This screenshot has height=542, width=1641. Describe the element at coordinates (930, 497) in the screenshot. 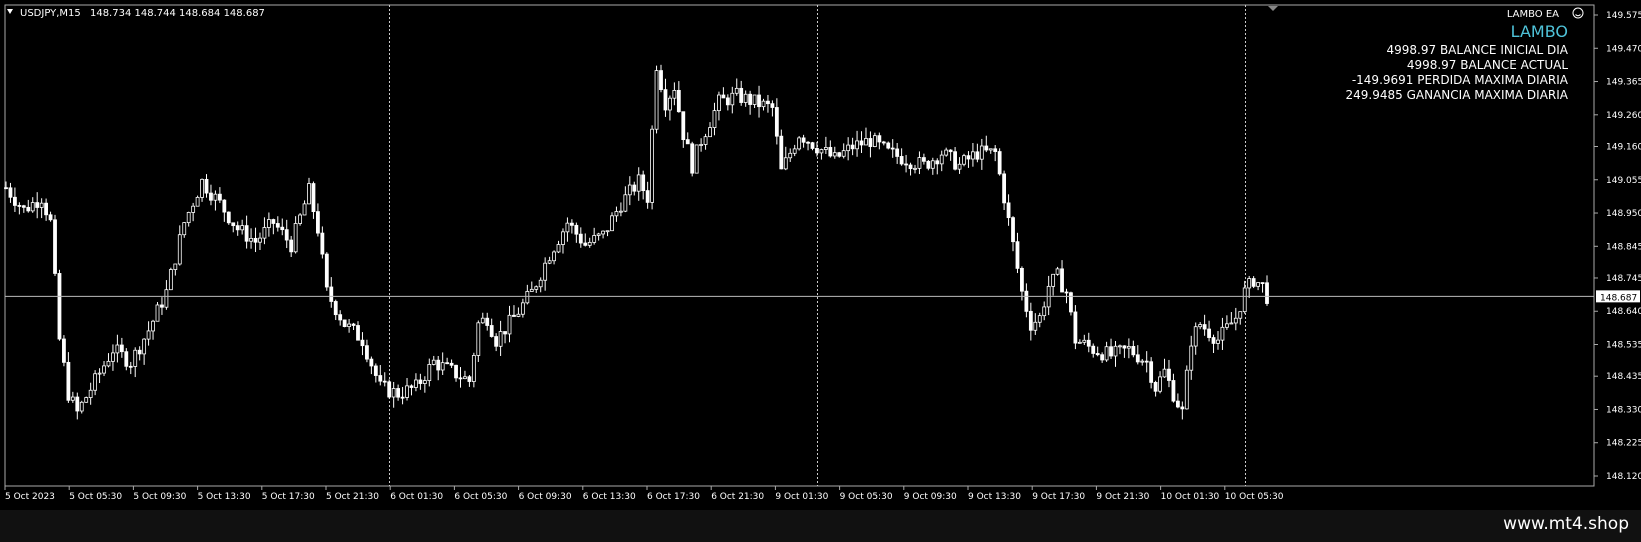

I see `x-tick-label: 9 Oct 09:30` at that location.